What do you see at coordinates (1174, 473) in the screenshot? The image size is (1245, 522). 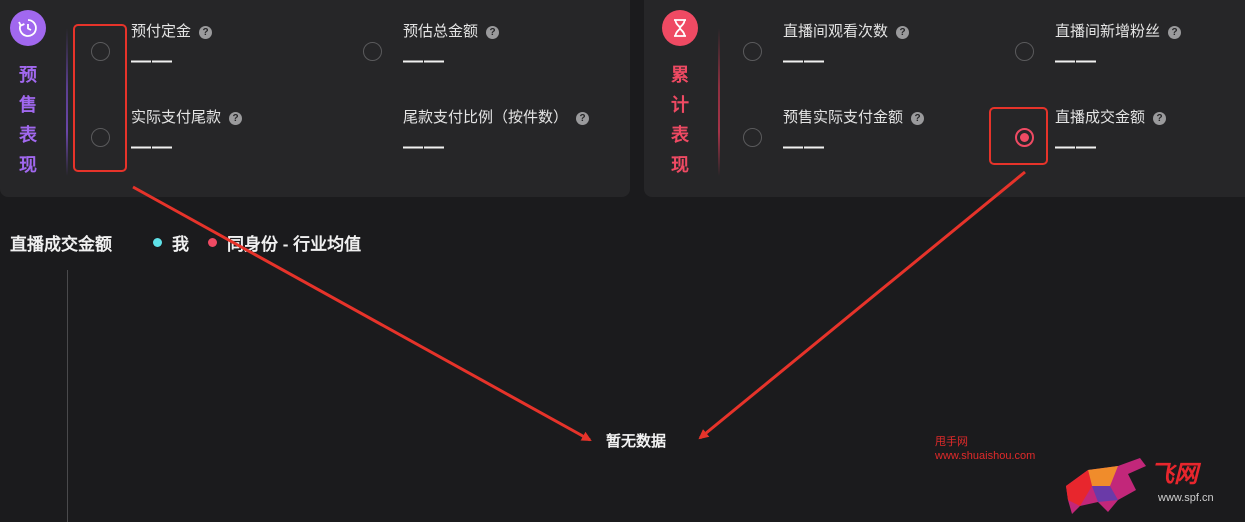 I see `watermark-logo-text: 飞网` at bounding box center [1174, 473].